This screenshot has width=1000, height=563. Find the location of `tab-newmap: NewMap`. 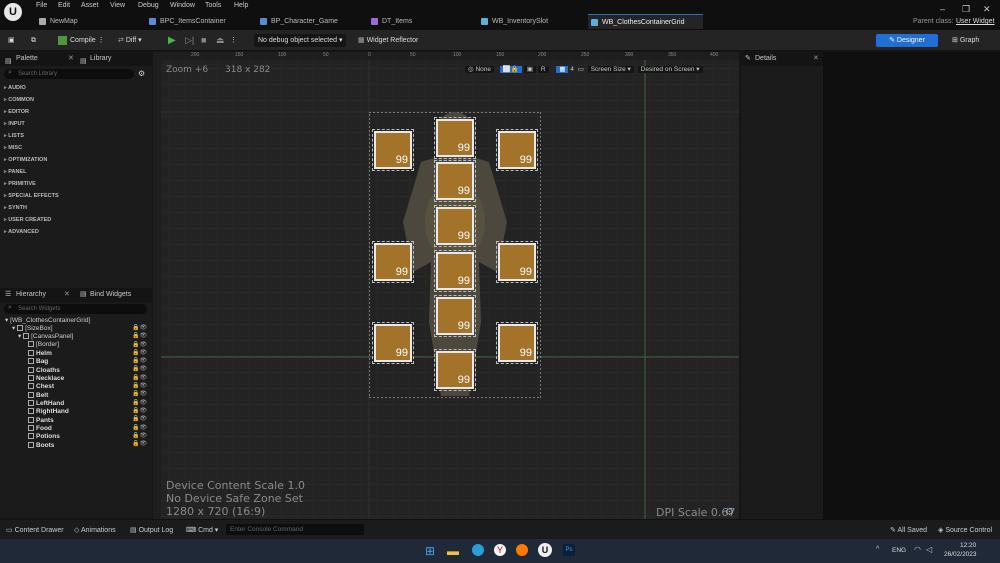

tab-newmap: NewMap is located at coordinates (86, 21).